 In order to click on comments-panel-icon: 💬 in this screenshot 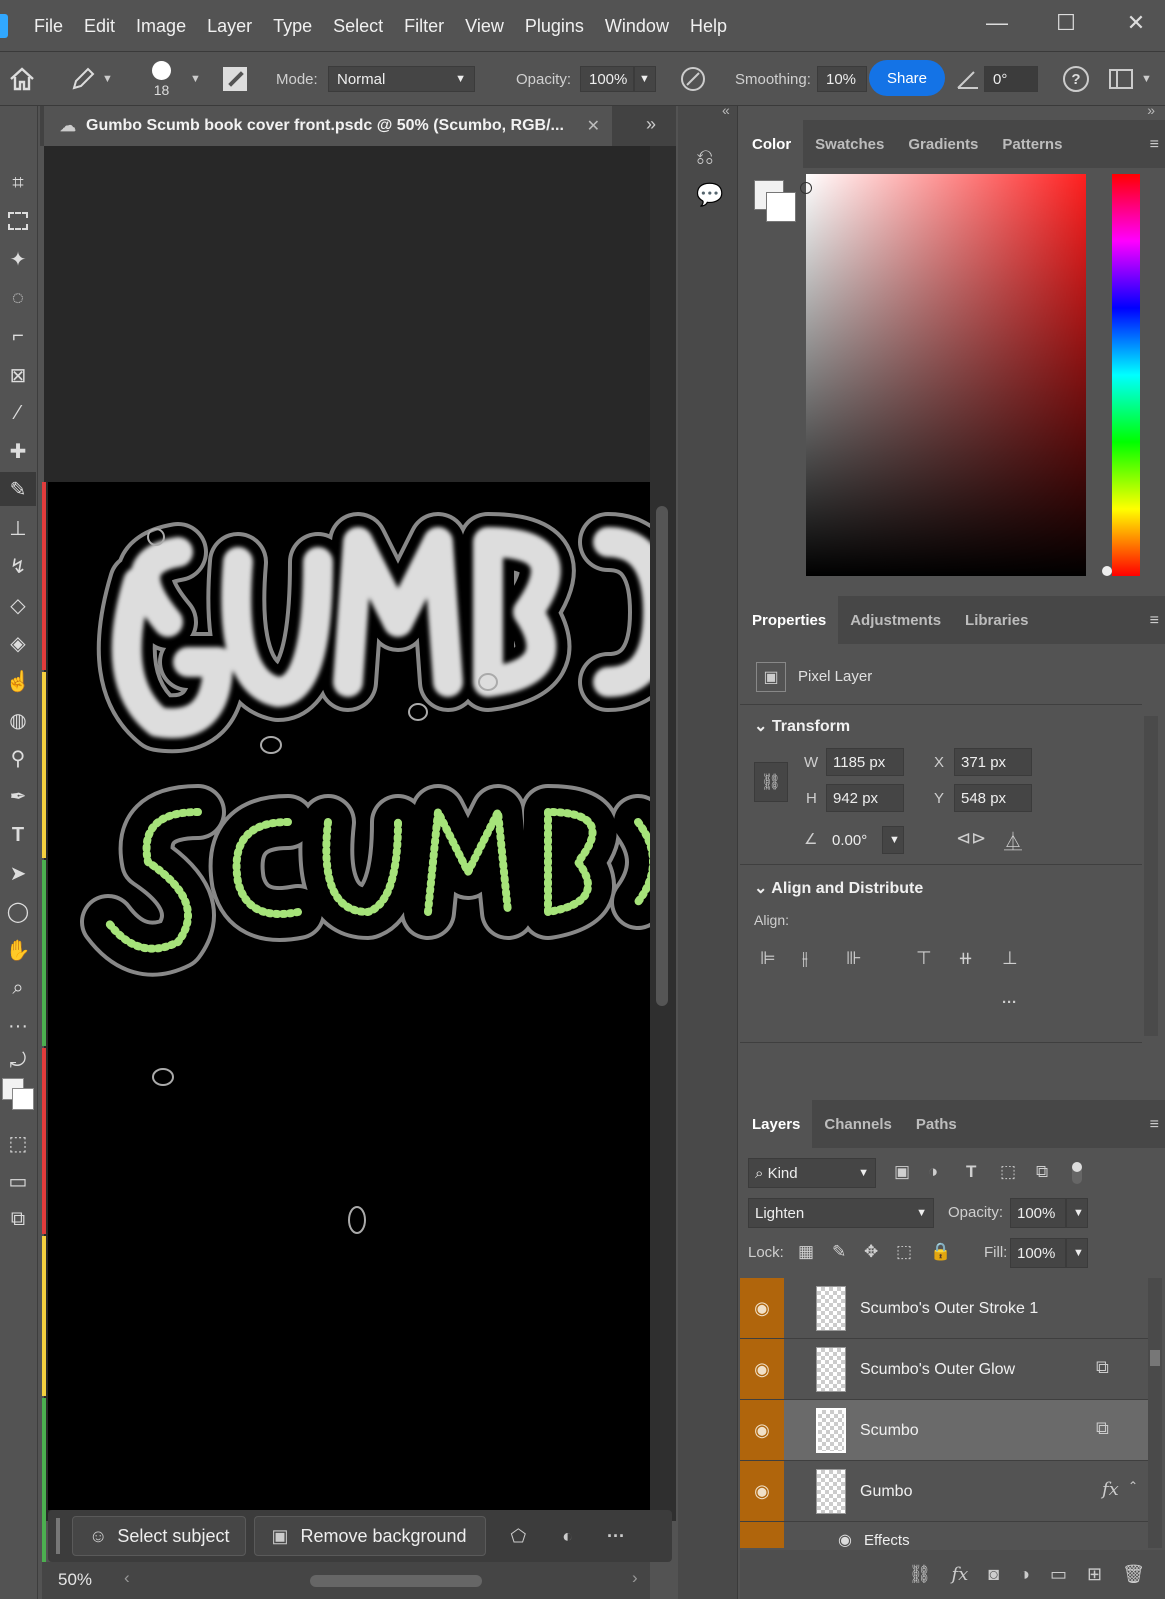, I will do `click(709, 195)`.